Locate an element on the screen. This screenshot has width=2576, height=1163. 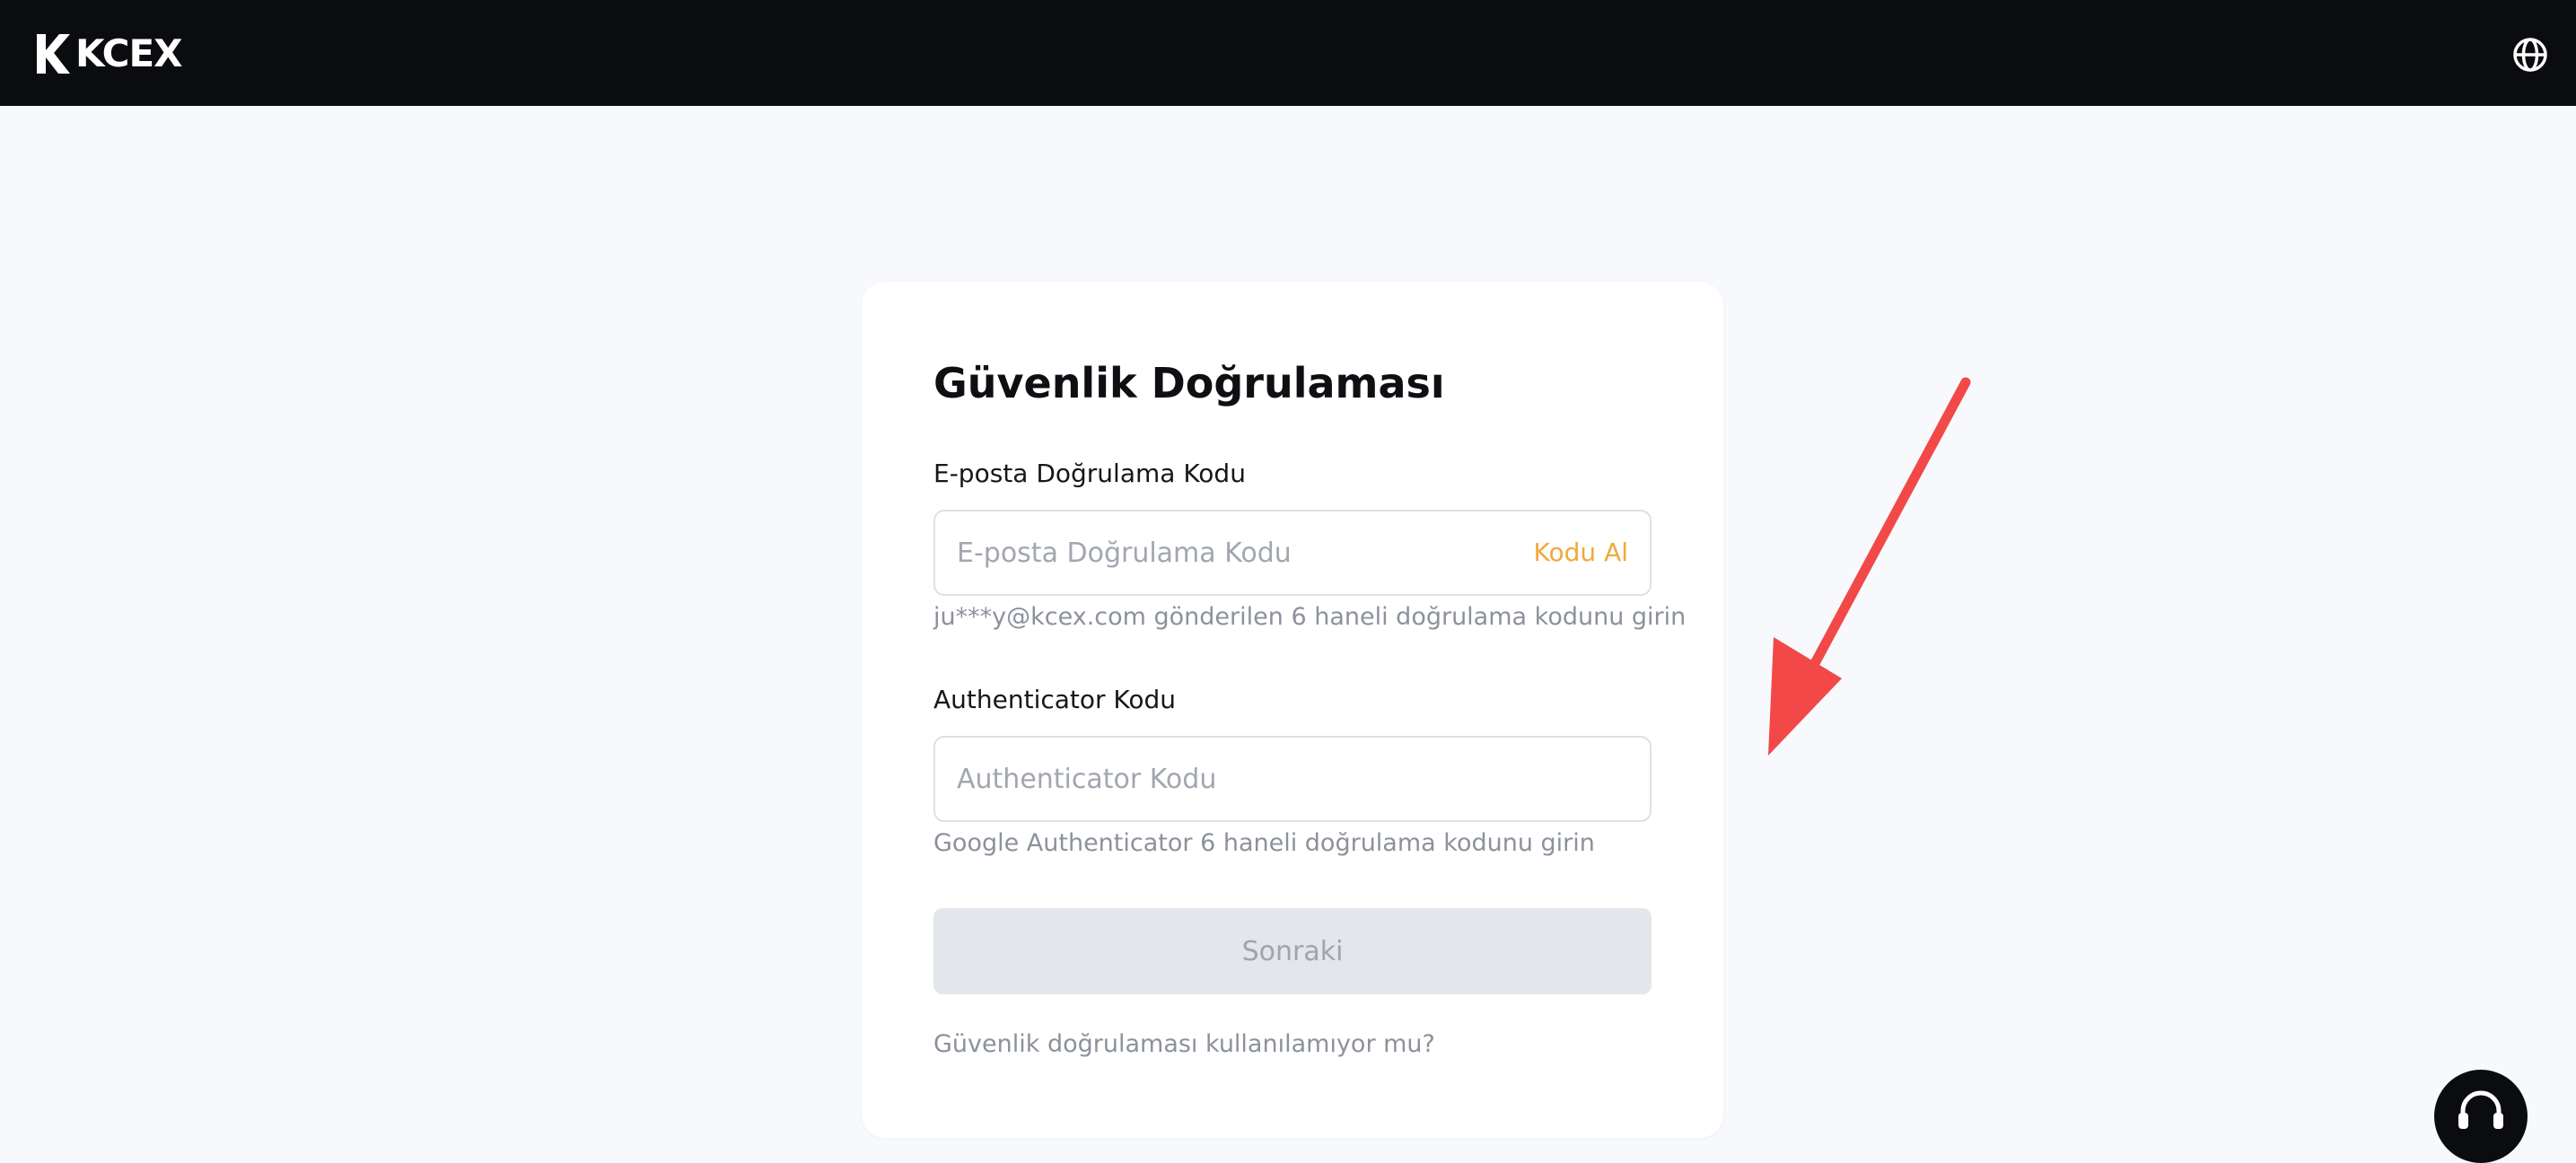
kcex-logo: KCEX is located at coordinates (108, 53).